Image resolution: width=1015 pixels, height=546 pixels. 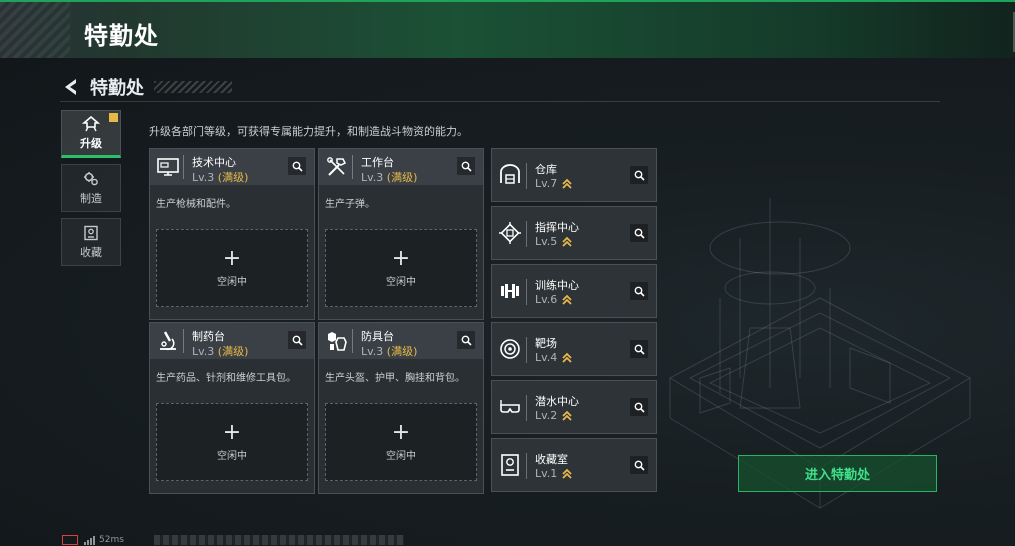 What do you see at coordinates (117, 88) in the screenshot?
I see `section-title: 特勤处` at bounding box center [117, 88].